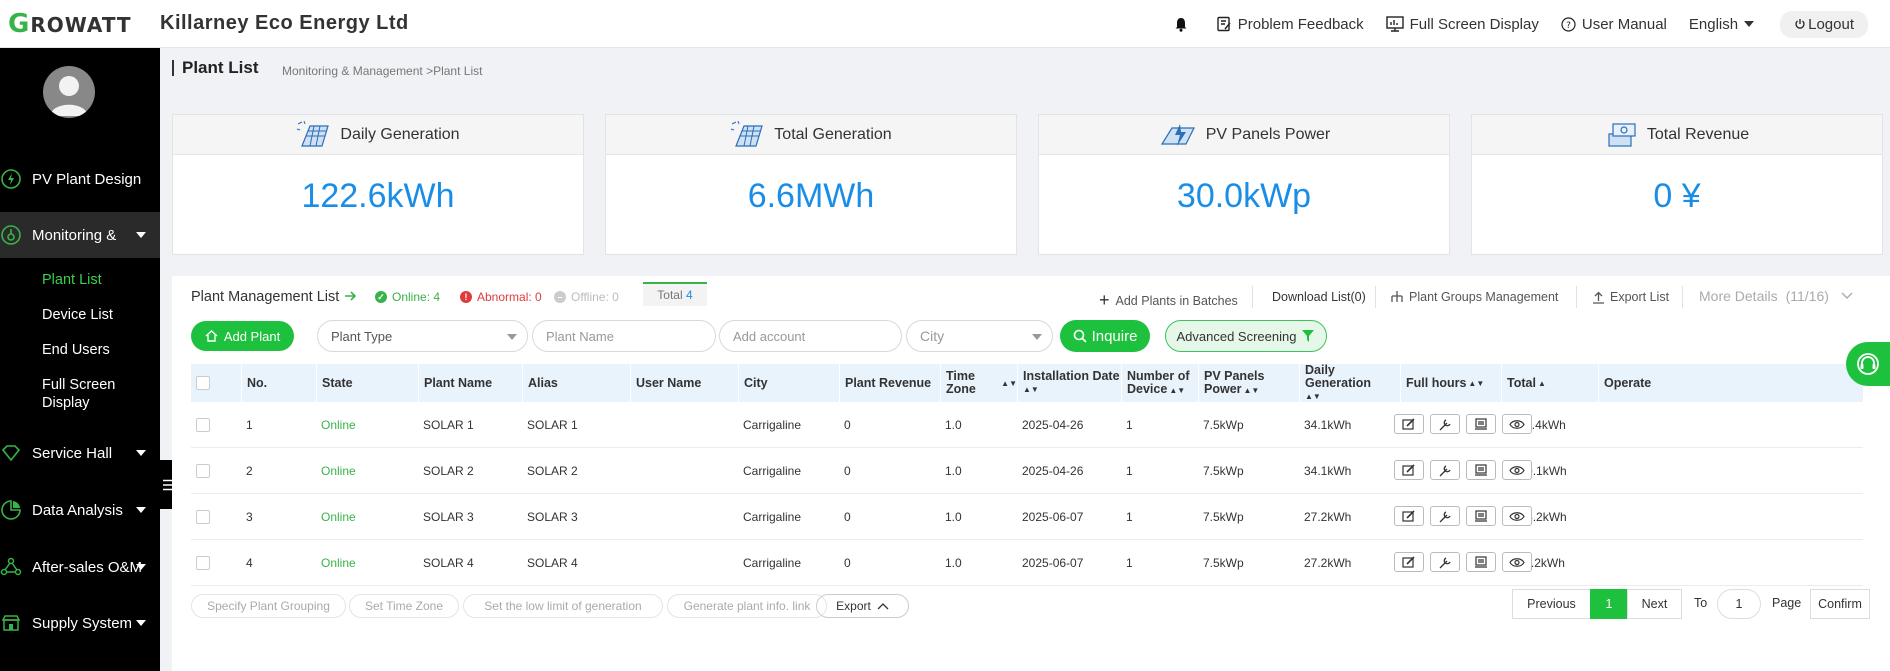  Describe the element at coordinates (624, 336) in the screenshot. I see `plant-name-input: Plant Name` at that location.